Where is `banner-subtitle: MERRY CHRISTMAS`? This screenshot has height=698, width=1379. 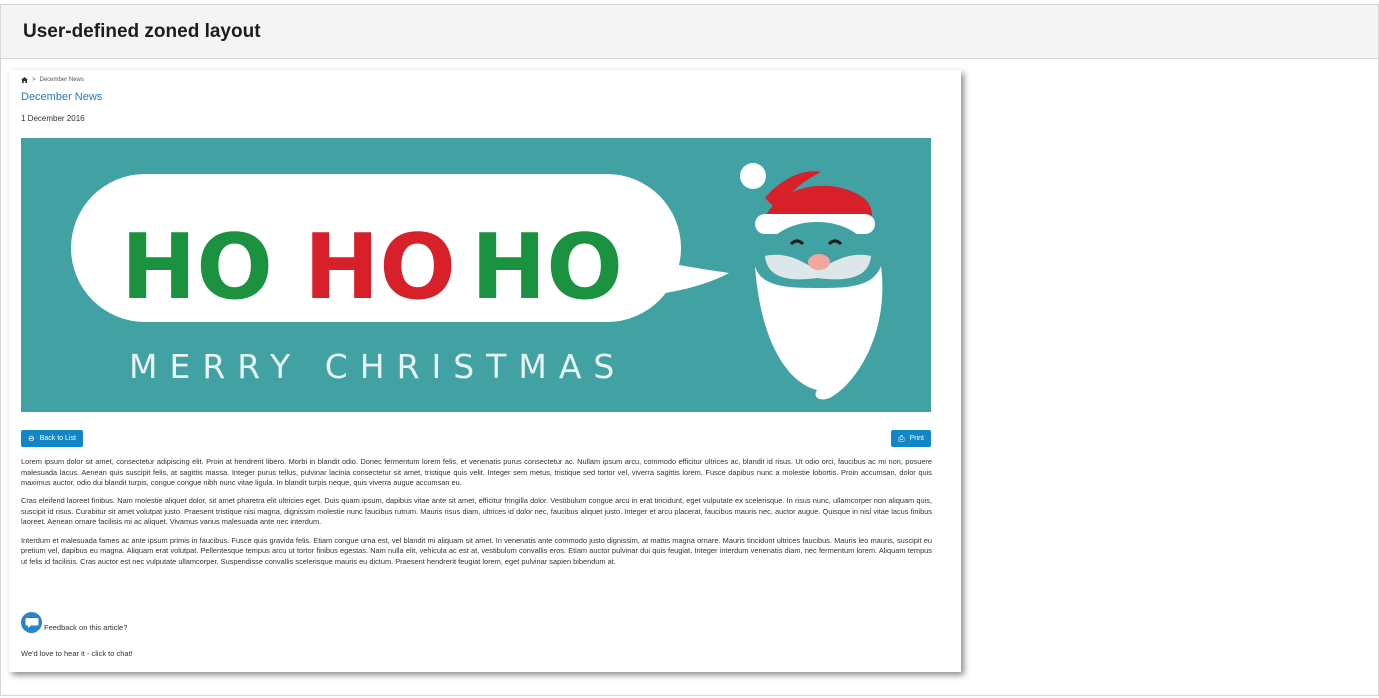 banner-subtitle: MERRY CHRISTMAS is located at coordinates (377, 366).